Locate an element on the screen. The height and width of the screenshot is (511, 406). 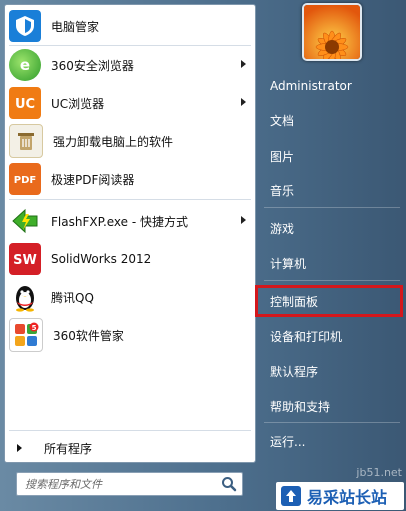
watermark-sub: jb51.net is located at coordinates (379, 472).